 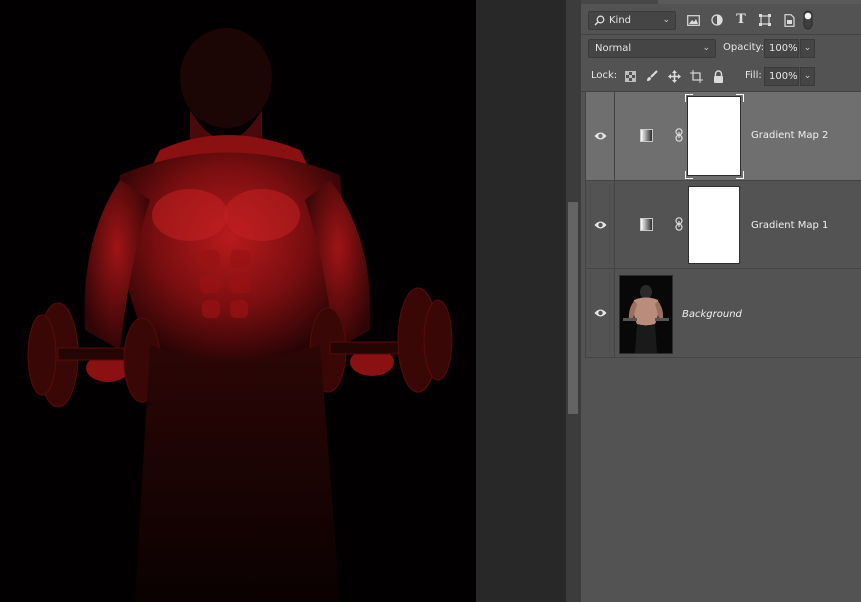 What do you see at coordinates (712, 314) in the screenshot?
I see `layer-name: Background` at bounding box center [712, 314].